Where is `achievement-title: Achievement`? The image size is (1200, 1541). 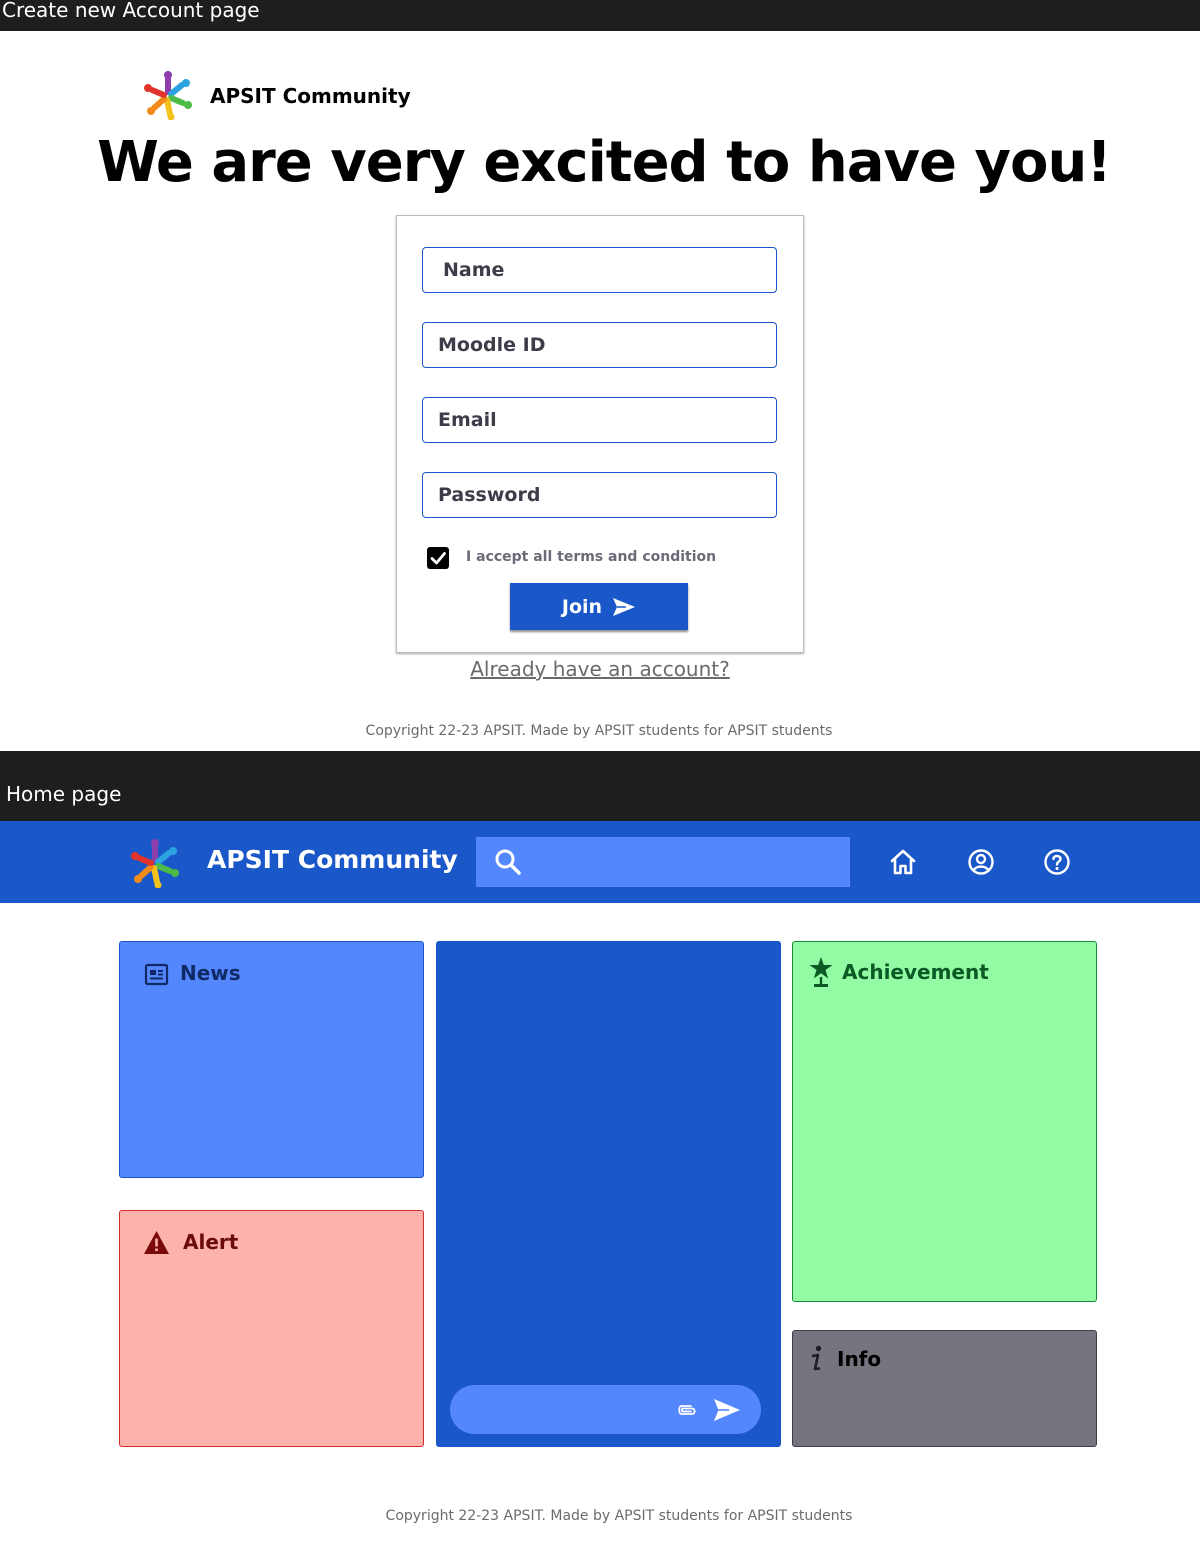 achievement-title: Achievement is located at coordinates (915, 972).